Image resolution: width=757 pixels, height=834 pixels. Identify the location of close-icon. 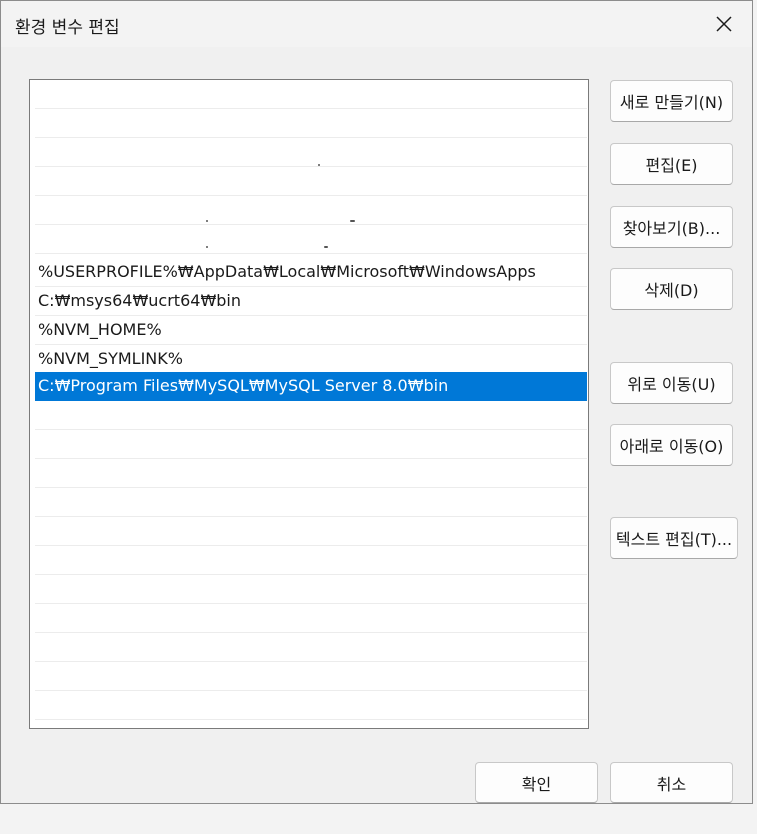
(724, 24).